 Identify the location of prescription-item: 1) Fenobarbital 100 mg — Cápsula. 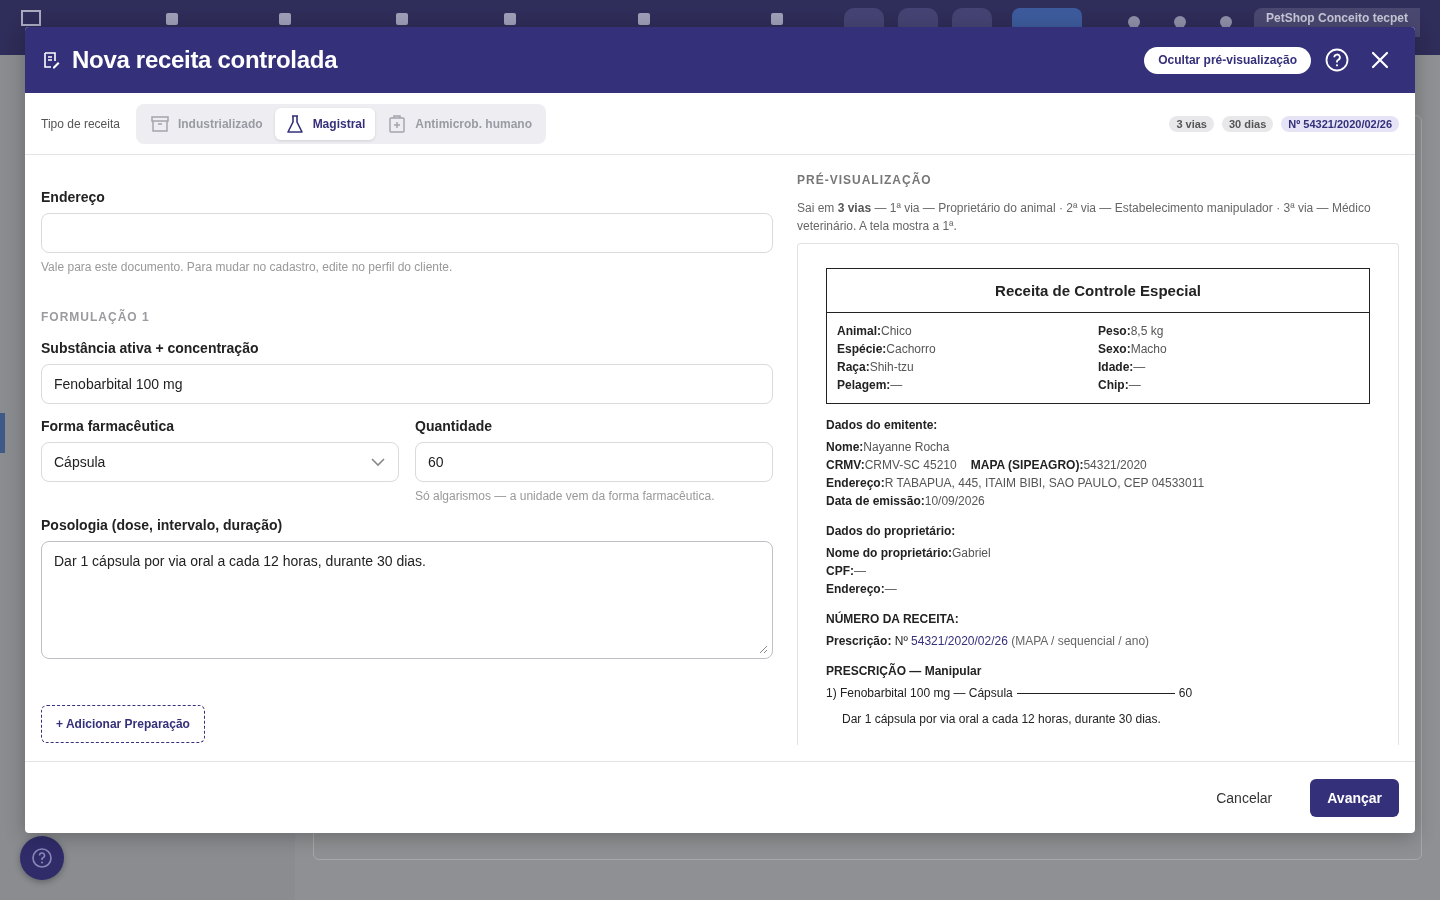
(919, 693).